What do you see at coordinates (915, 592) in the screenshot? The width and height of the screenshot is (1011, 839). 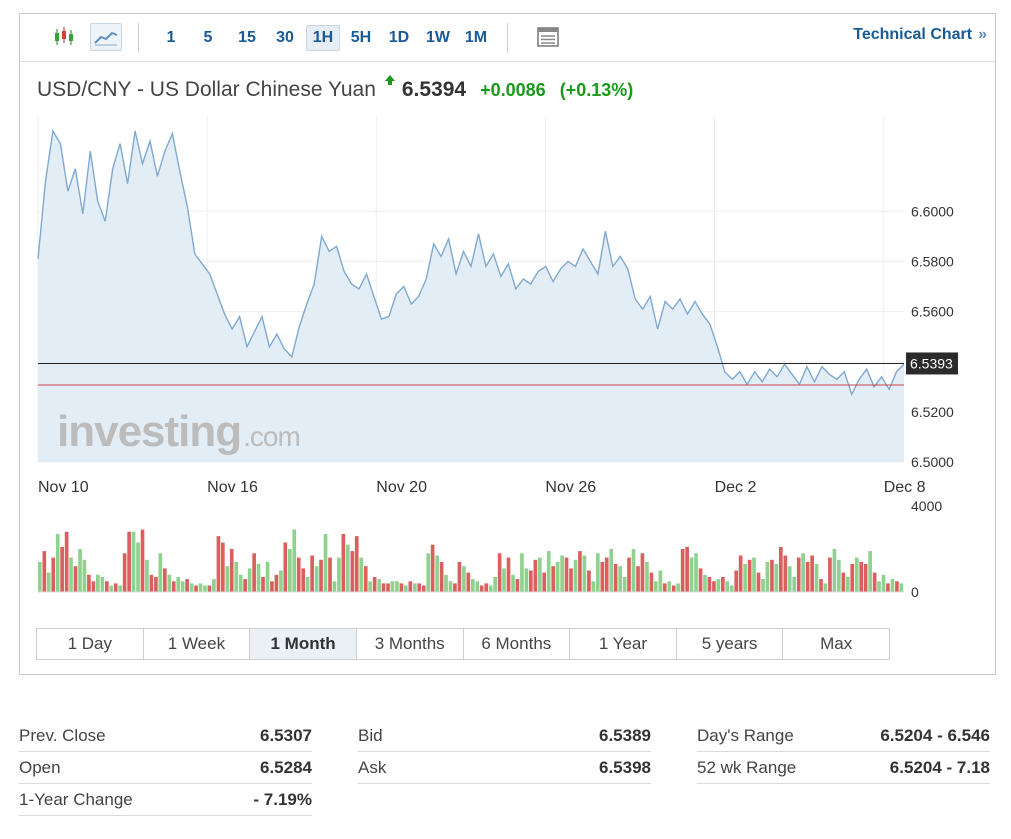 I see `volume-min-label: 0` at bounding box center [915, 592].